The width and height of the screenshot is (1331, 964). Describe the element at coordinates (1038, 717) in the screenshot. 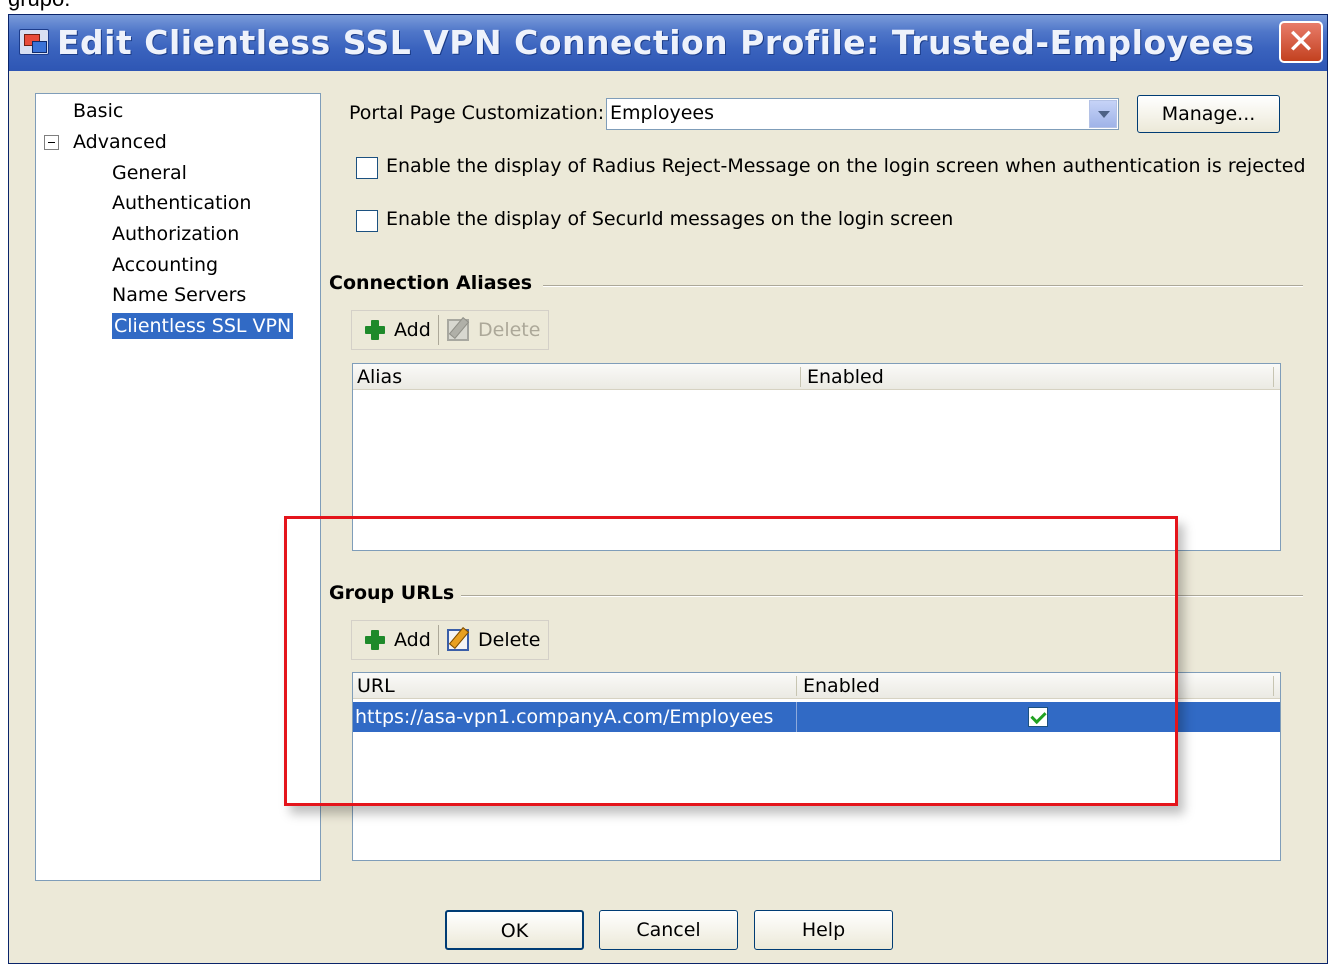

I see `enabled-checkbox` at that location.